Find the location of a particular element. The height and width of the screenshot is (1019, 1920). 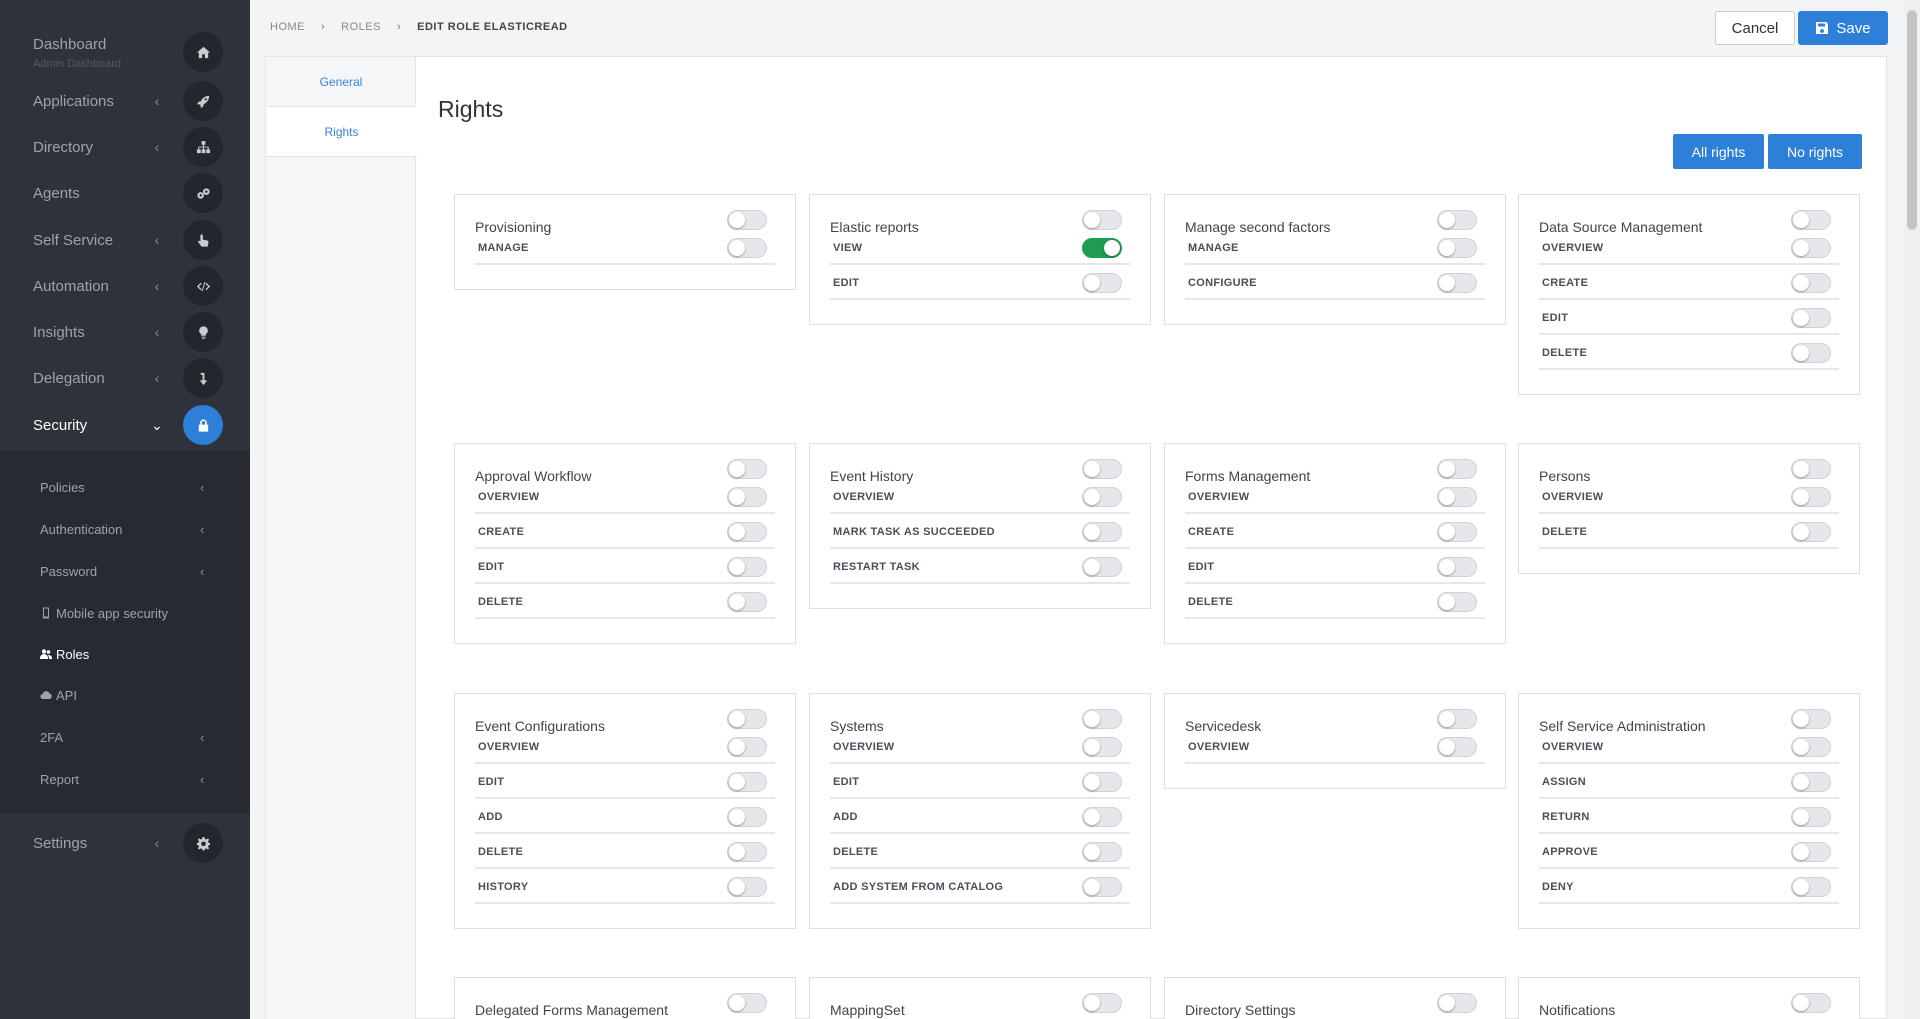

cogs-icon is located at coordinates (203, 193).